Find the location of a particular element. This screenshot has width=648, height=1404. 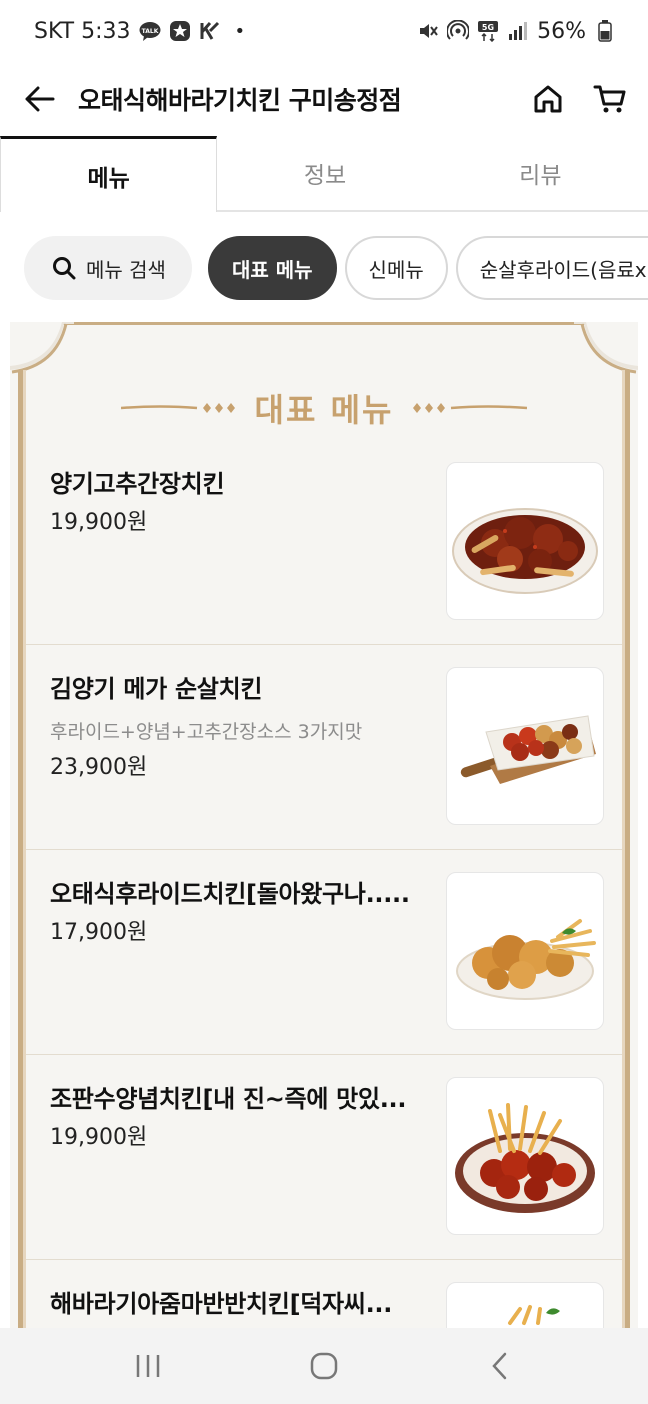

section-header: 대표 메뉴 is located at coordinates (324, 408).